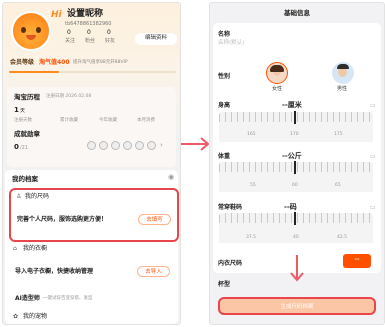 The width and height of the screenshot is (385, 327). I want to click on underwear-select: --, so click(357, 261).